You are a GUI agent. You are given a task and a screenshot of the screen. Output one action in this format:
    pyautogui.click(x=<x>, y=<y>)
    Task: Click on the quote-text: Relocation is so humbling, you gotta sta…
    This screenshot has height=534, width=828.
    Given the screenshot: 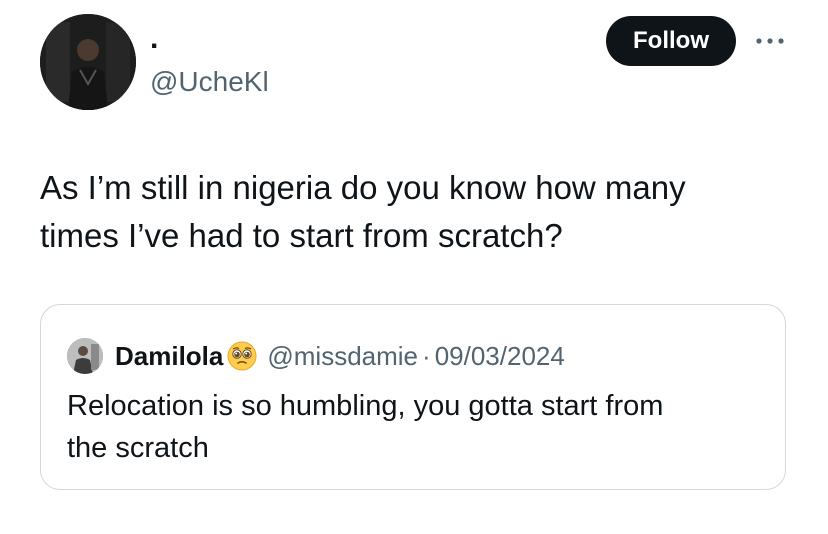 What is the action you would take?
    pyautogui.click(x=365, y=427)
    